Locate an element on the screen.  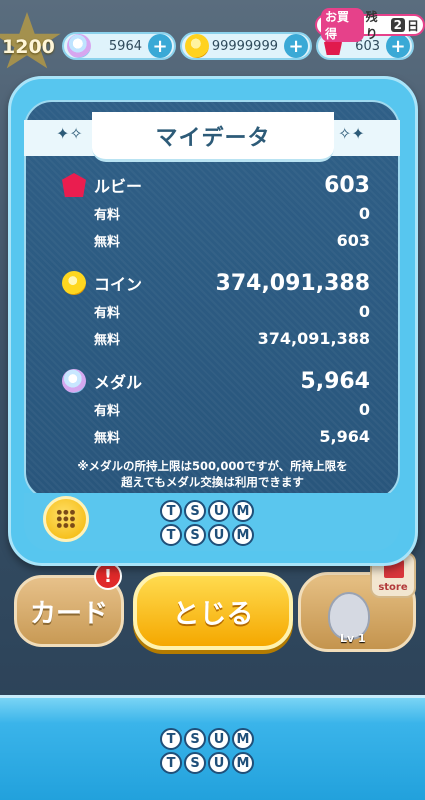
grid-icon is located at coordinates (66, 519).